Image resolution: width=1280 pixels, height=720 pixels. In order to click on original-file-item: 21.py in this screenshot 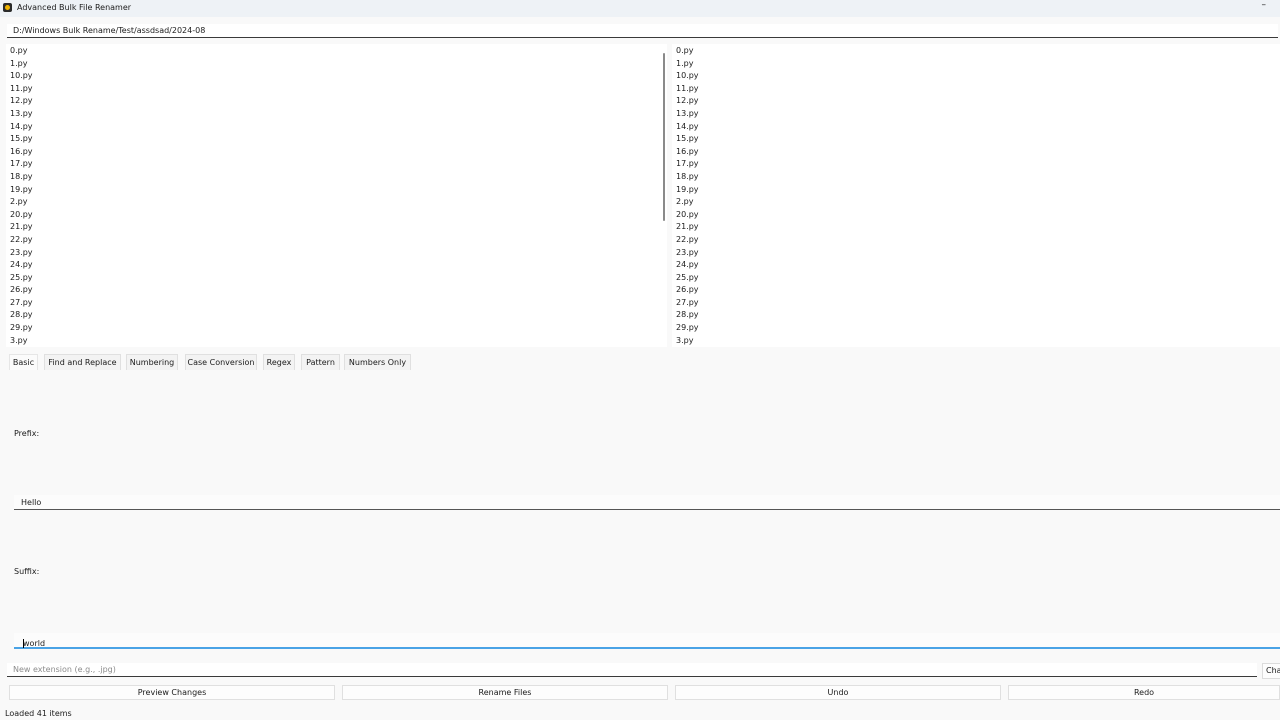, I will do `click(21, 227)`.